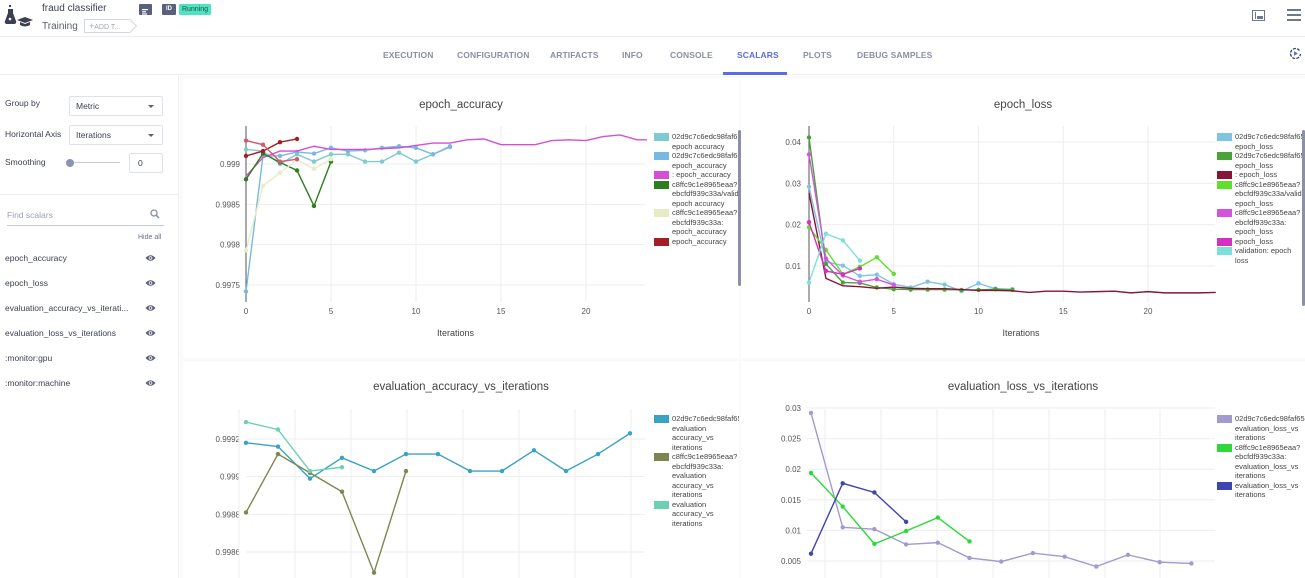 Image resolution: width=1305 pixels, height=578 pixels. What do you see at coordinates (90, 385) in the screenshot?
I see `metric-item: :monitor:machine` at bounding box center [90, 385].